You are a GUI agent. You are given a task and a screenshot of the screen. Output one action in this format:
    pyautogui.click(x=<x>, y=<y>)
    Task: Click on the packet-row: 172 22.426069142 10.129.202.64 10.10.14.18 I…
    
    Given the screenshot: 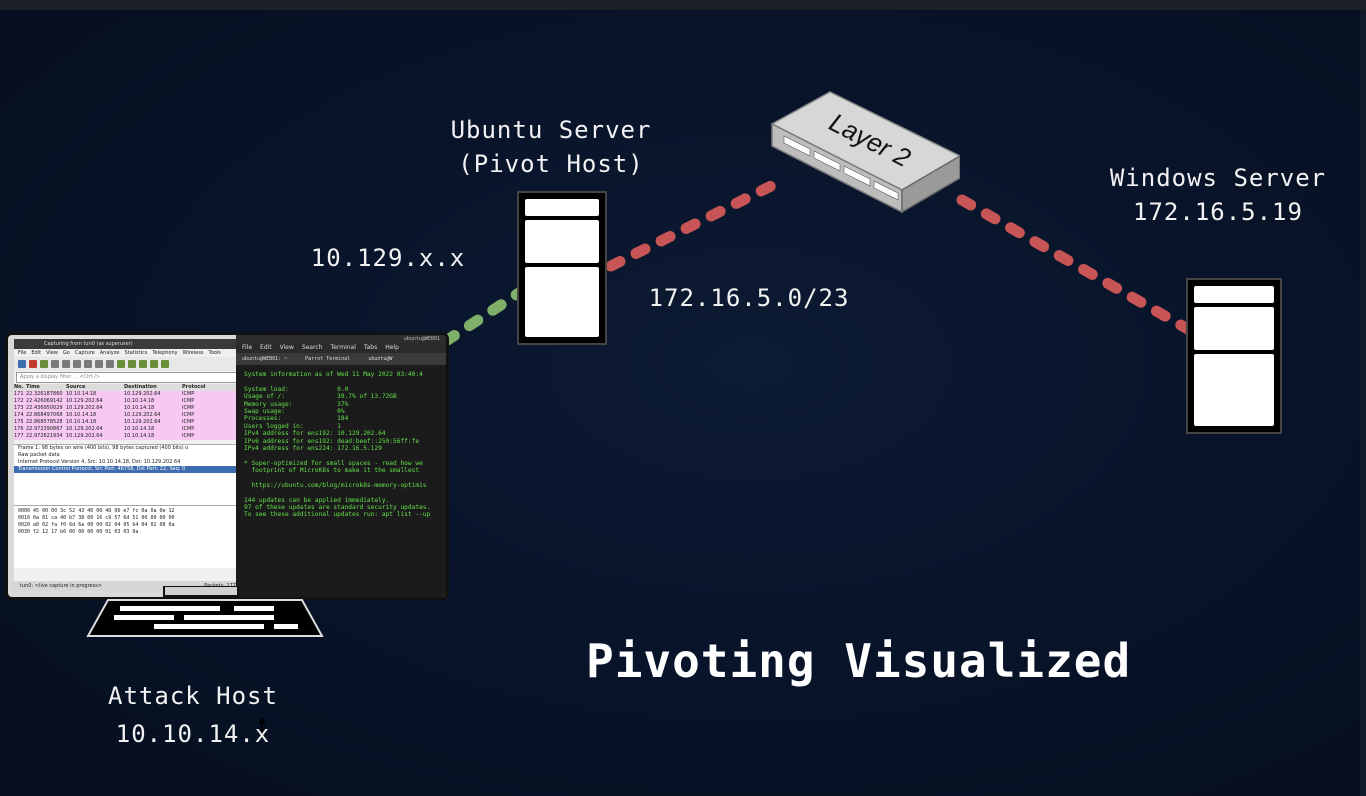 What is the action you would take?
    pyautogui.click(x=128, y=401)
    